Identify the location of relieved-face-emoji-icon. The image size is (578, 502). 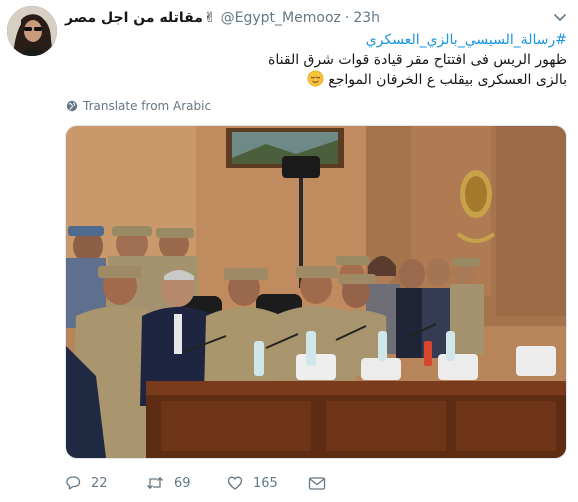
(315, 78).